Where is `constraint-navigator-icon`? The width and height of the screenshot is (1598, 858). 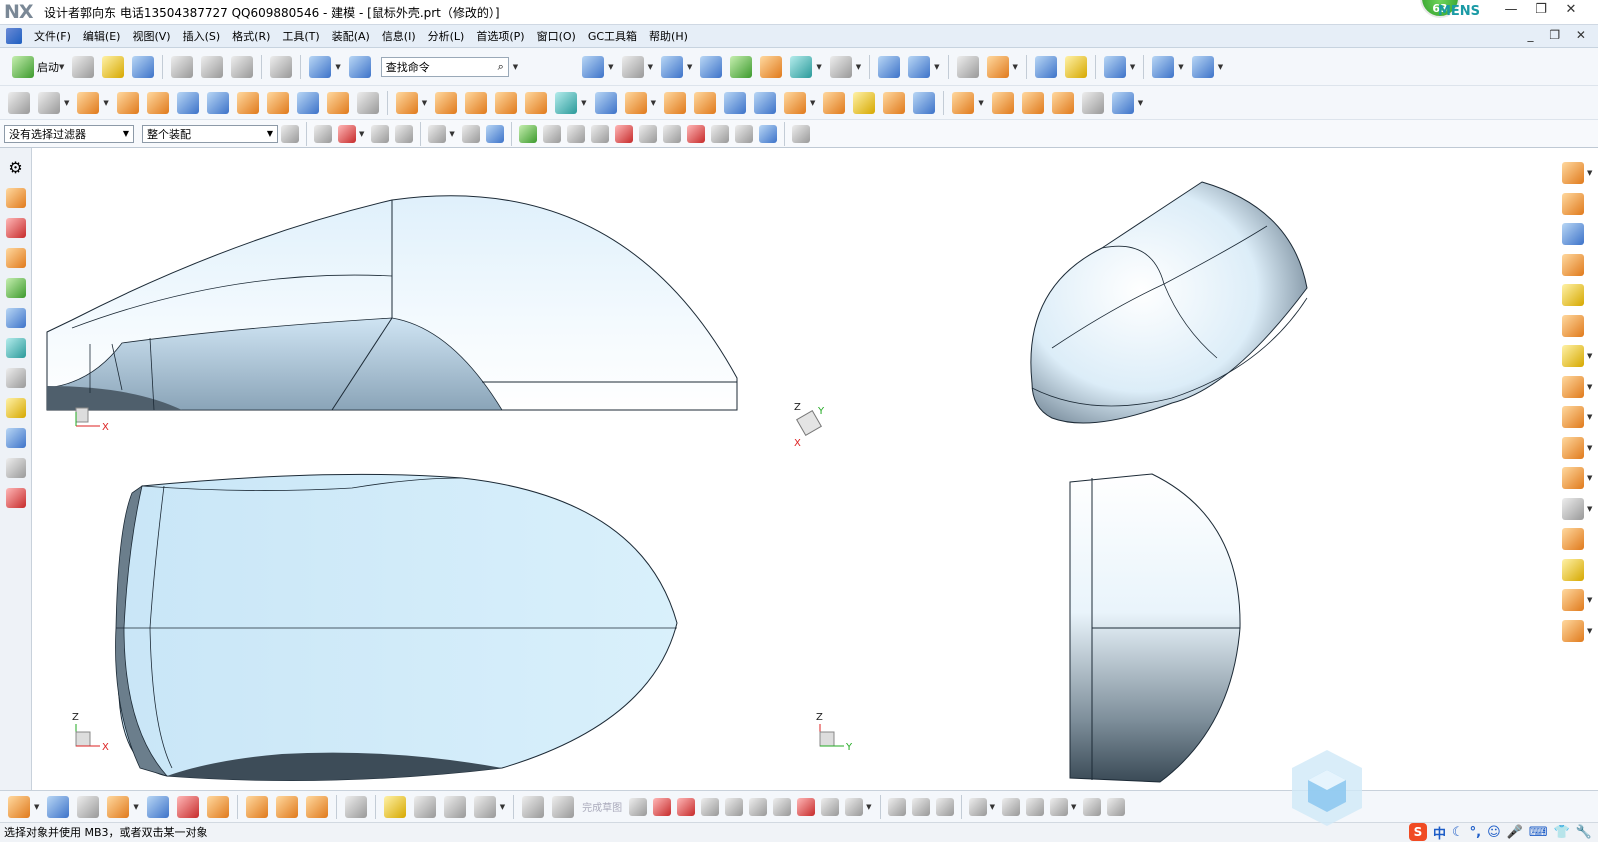 constraint-navigator-icon is located at coordinates (15, 228).